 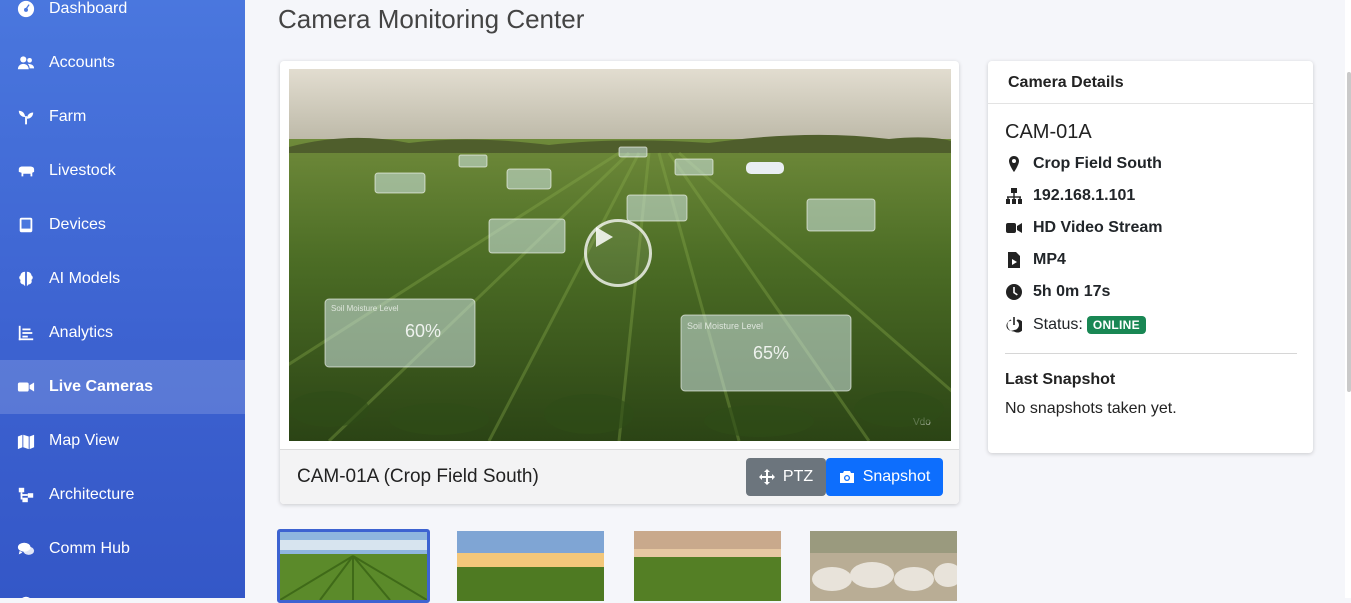 I want to click on gear-icon, so click(x=26, y=595).